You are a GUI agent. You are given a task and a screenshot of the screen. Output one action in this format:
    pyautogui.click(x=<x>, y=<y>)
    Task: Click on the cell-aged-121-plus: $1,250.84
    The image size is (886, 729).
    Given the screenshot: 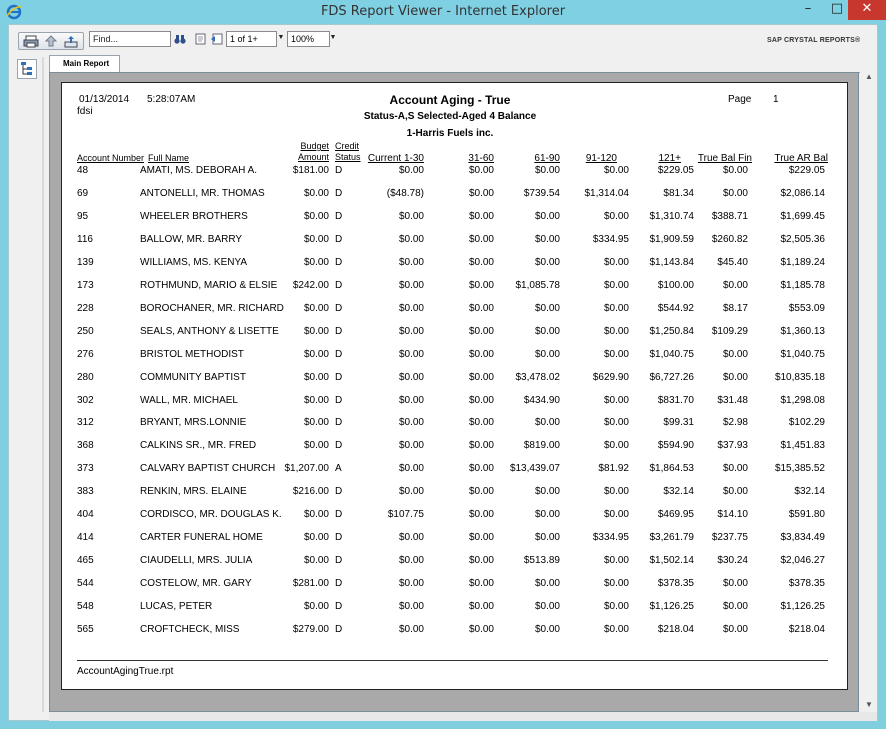 What is the action you would take?
    pyautogui.click(x=672, y=331)
    